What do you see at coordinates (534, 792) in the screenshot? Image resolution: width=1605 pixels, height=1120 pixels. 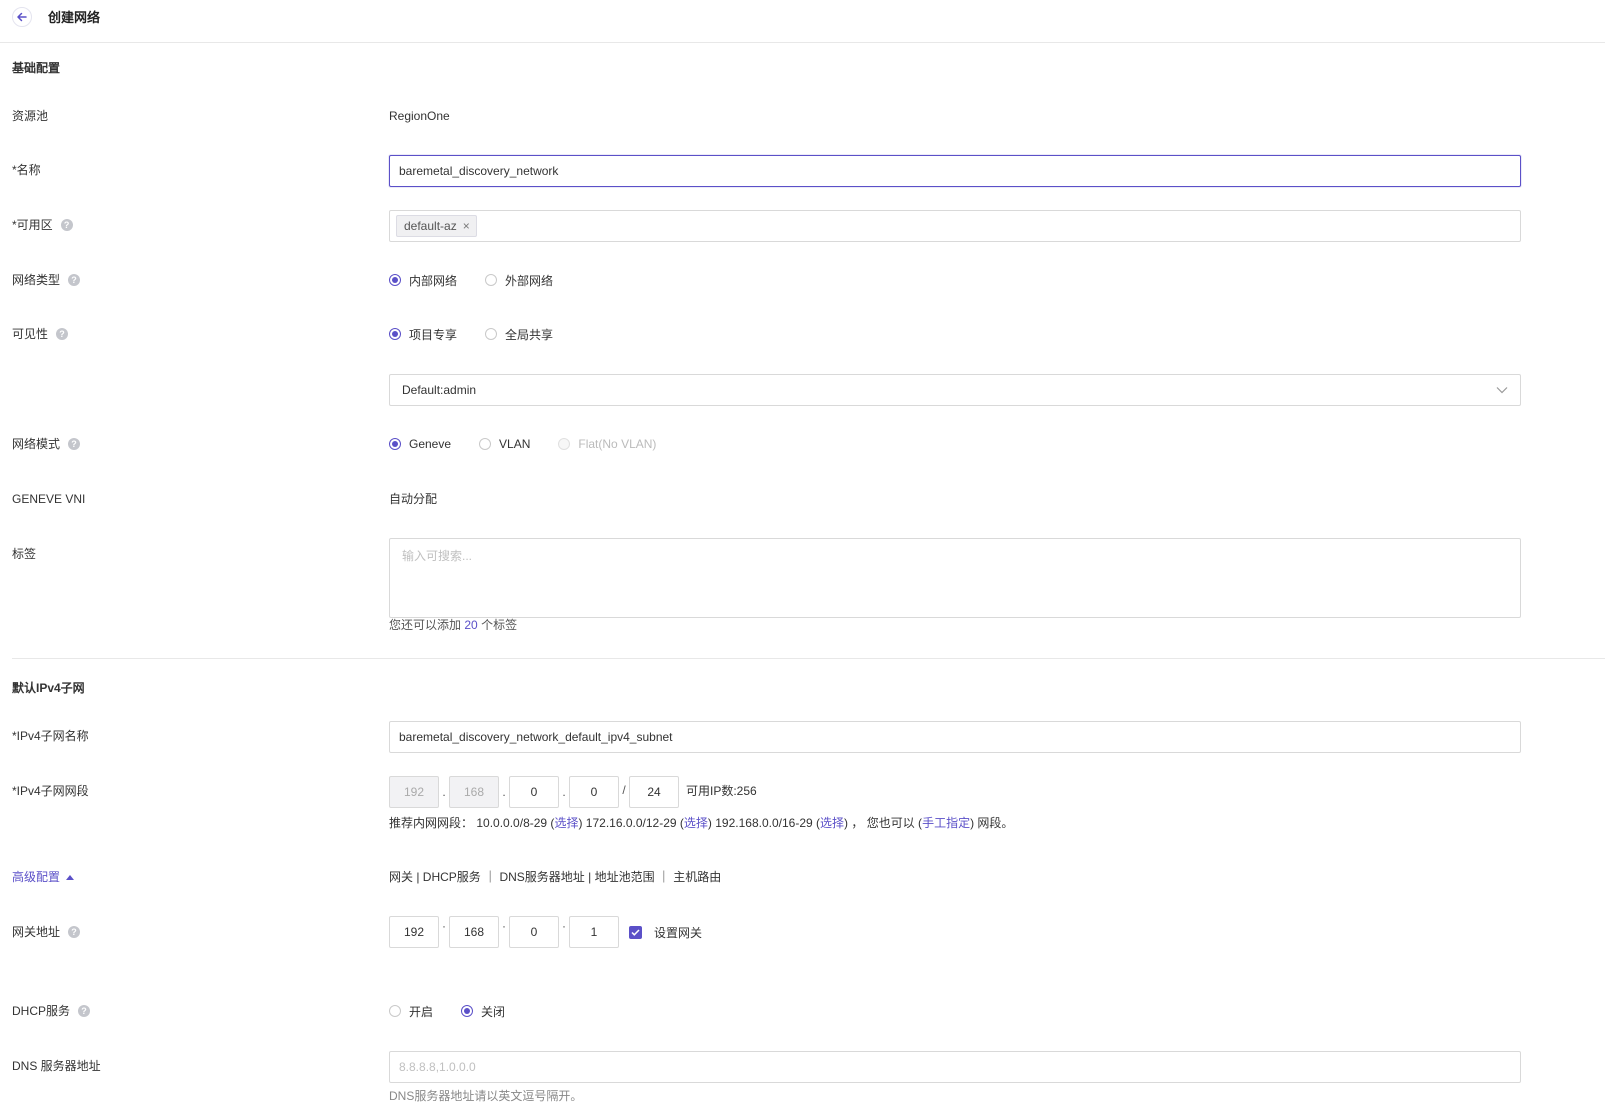 I see `cidr-octet-3: 0` at bounding box center [534, 792].